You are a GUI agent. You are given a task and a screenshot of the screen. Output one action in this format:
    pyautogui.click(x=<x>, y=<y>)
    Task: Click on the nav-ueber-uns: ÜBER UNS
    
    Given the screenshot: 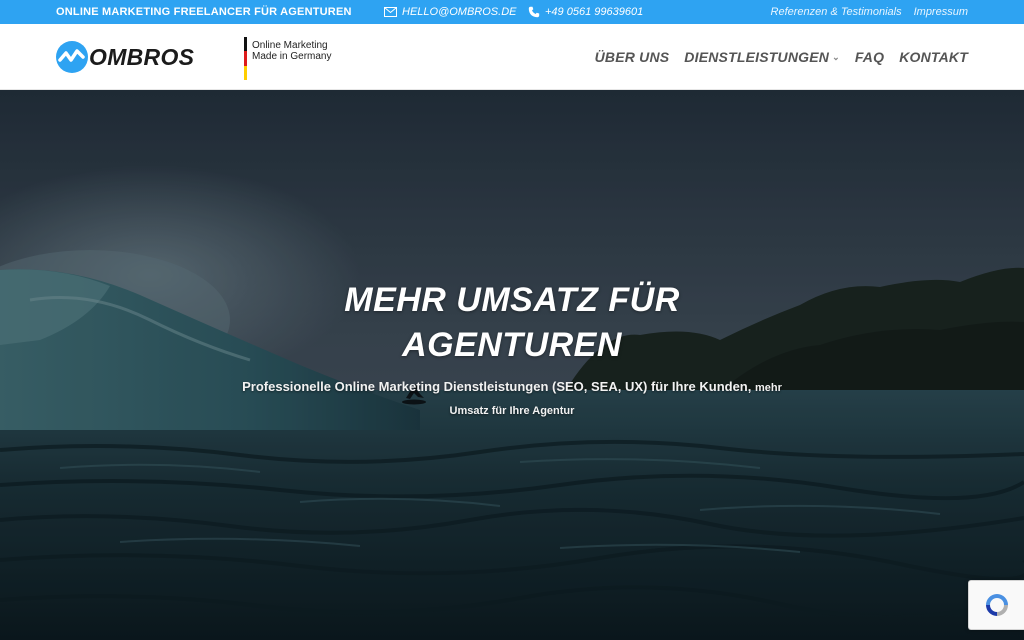 What is the action you would take?
    pyautogui.click(x=632, y=57)
    